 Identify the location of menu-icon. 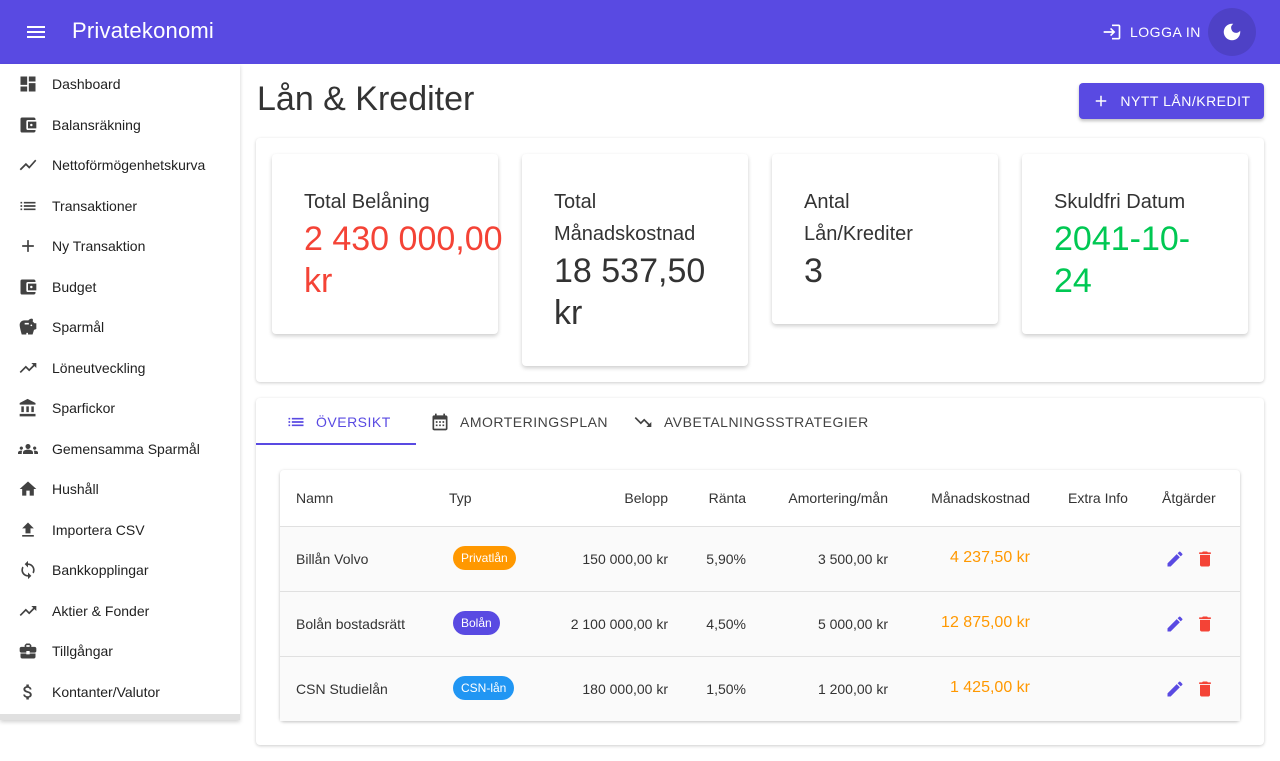
(36, 32).